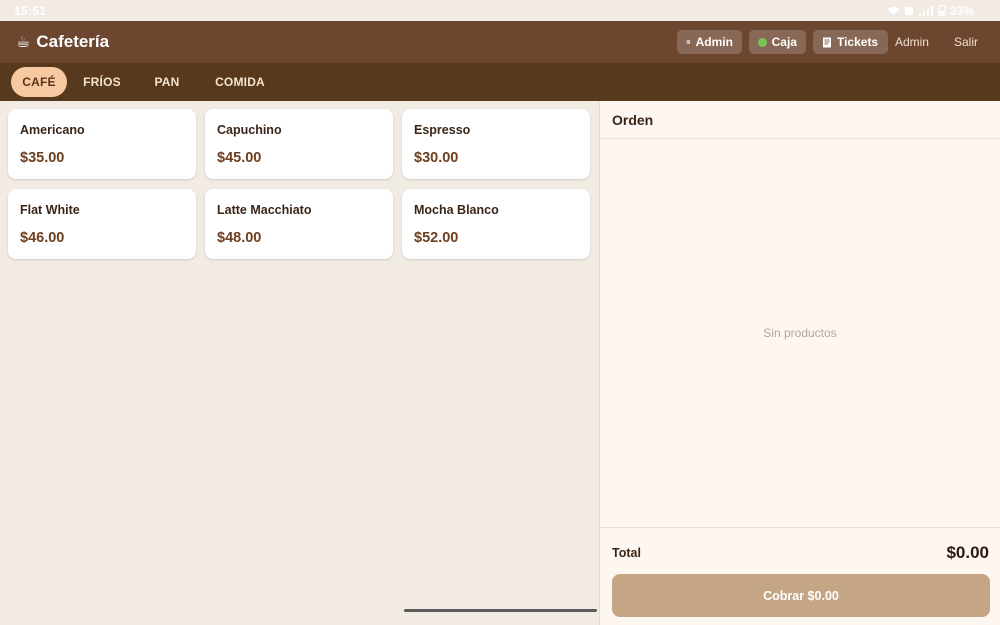  I want to click on status-bar: 15:51 33%, so click(500, 10).